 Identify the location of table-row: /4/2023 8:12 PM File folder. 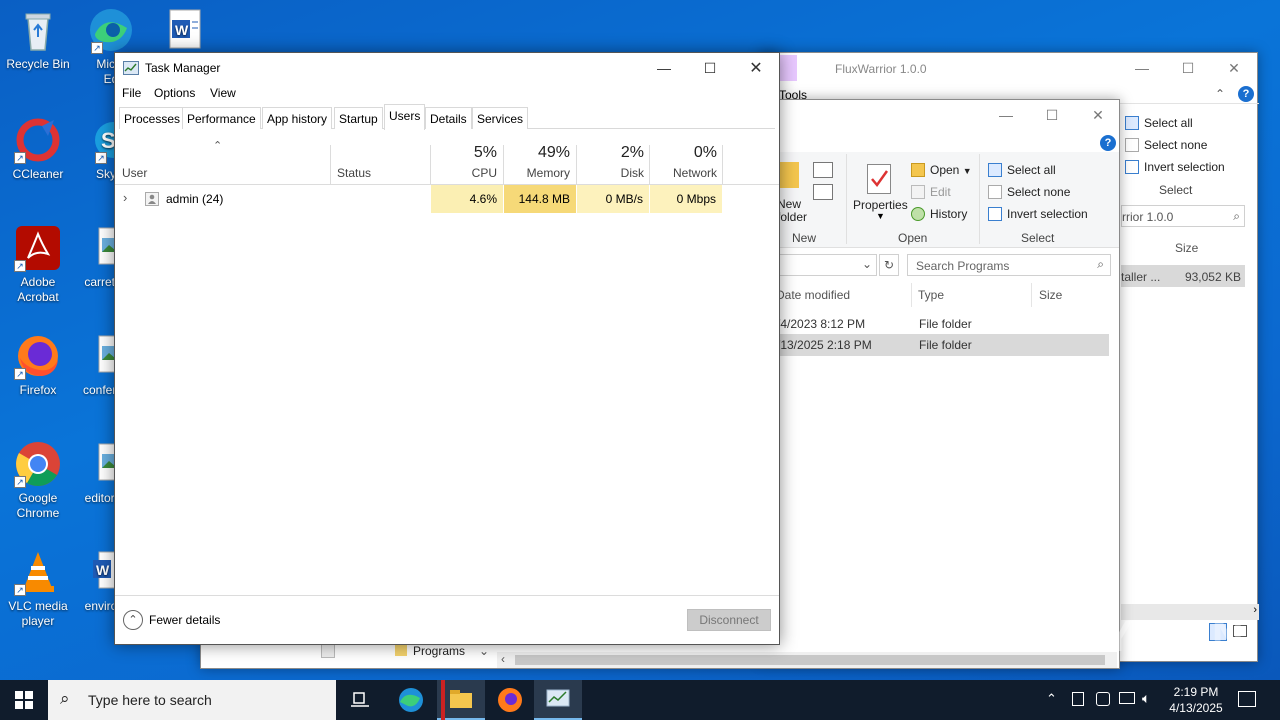
(941, 324).